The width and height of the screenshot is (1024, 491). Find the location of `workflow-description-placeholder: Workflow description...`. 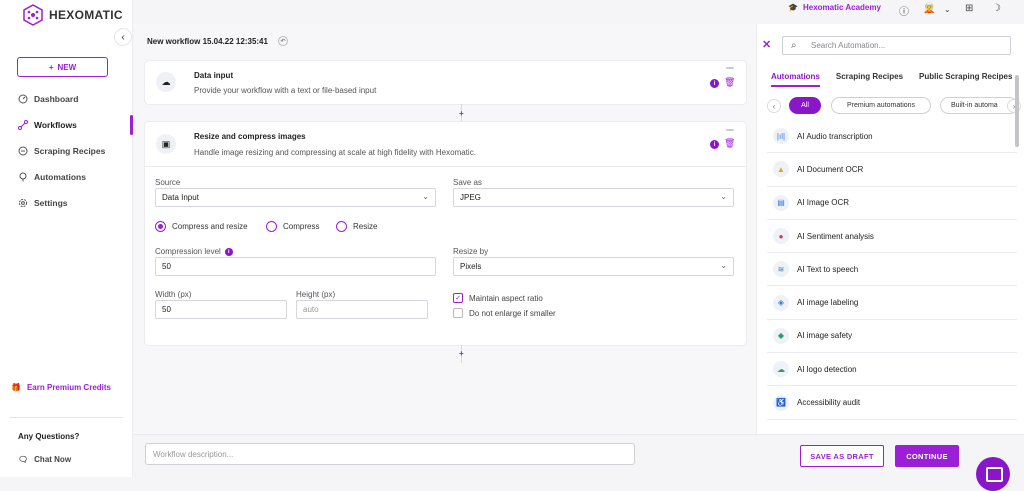

workflow-description-placeholder: Workflow description... is located at coordinates (193, 454).